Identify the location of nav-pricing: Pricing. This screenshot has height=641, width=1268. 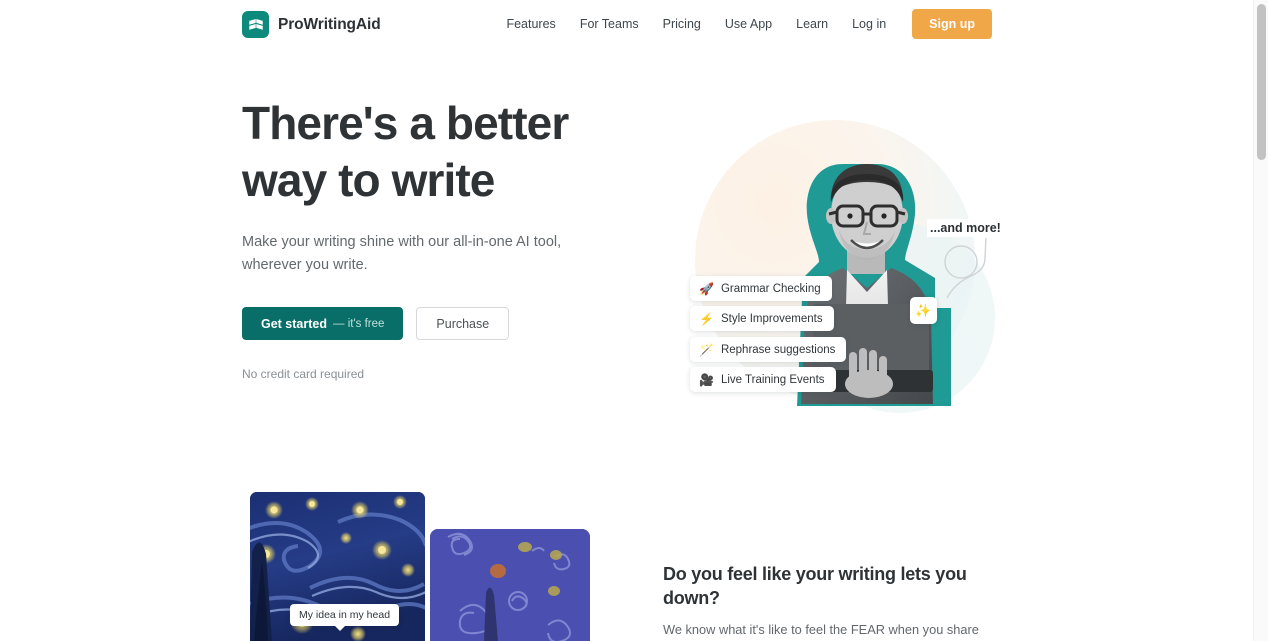
(682, 24).